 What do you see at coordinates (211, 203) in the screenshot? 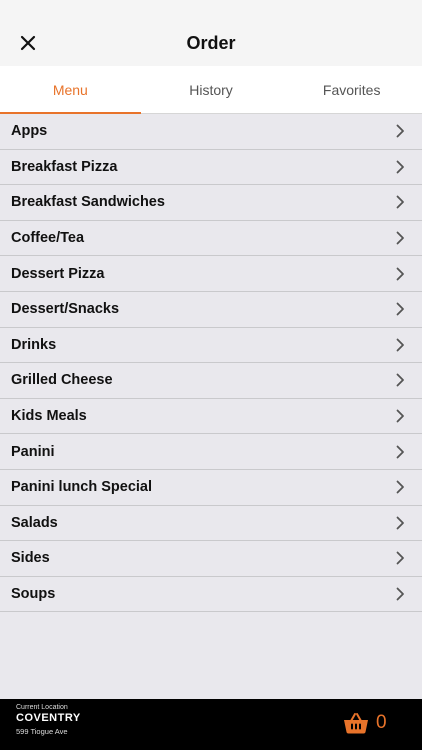
I see `list-item: Breakfast Sandwiches` at bounding box center [211, 203].